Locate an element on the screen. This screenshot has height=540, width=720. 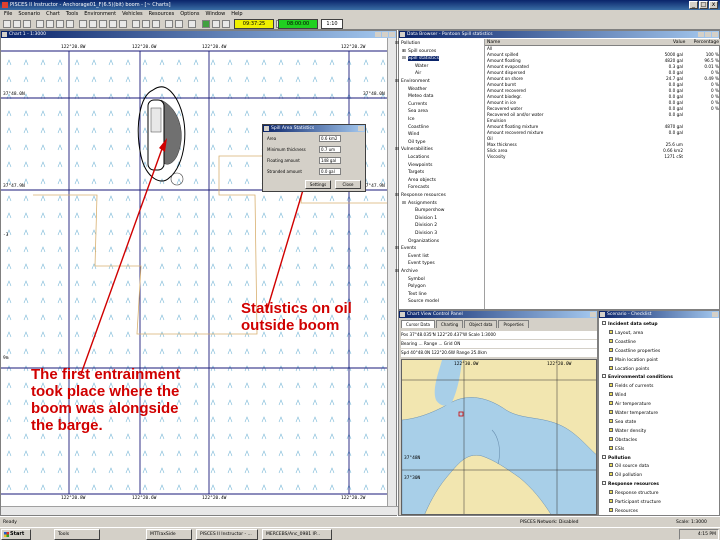
tab-object-data: Object data is located at coordinates (481, 324).